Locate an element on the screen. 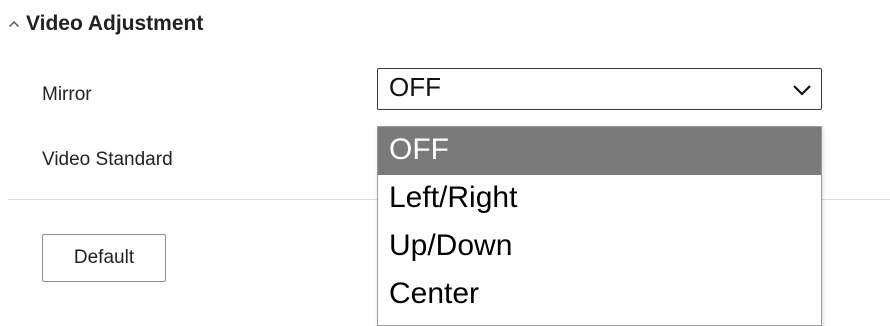 The image size is (890, 326). video-standard-label: Video Standard is located at coordinates (107, 159).